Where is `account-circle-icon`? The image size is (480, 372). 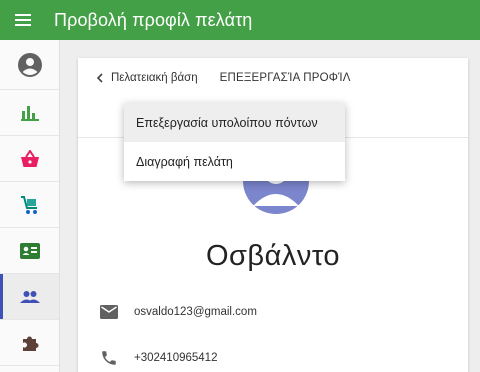 account-circle-icon is located at coordinates (29, 64).